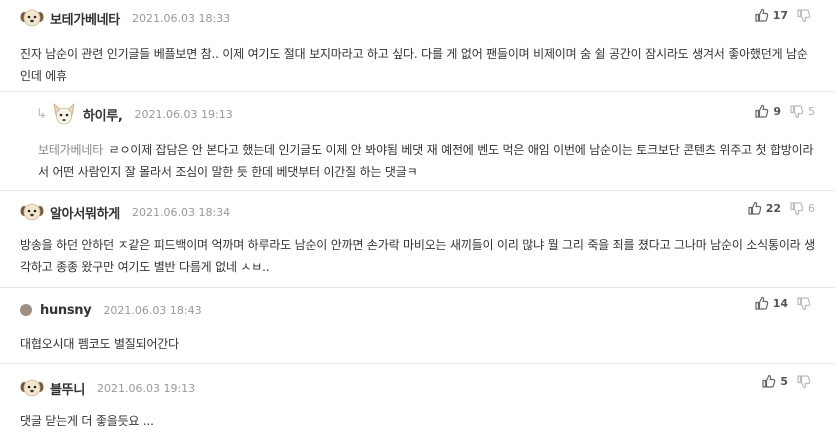 This screenshot has width=835, height=438. Describe the element at coordinates (125, 212) in the screenshot. I see `comment-header: 알아서뭐하게 2021.06.03 18:34` at that location.